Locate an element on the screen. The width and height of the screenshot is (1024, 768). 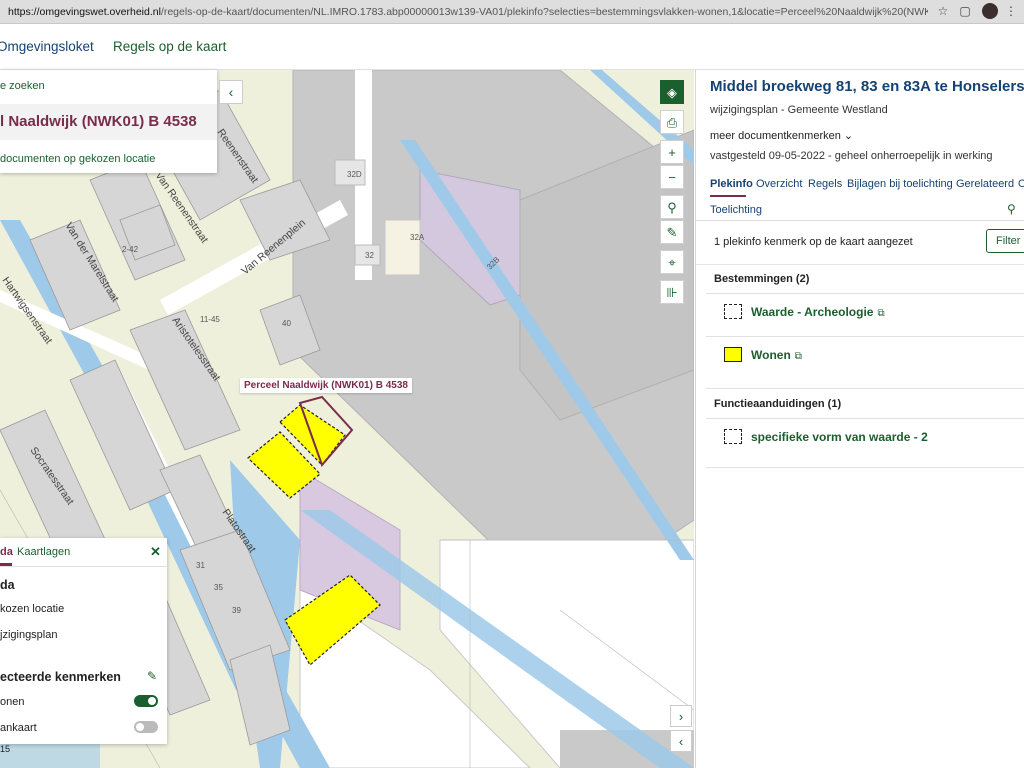
chevron-right-icon: › is located at coordinates (681, 716).